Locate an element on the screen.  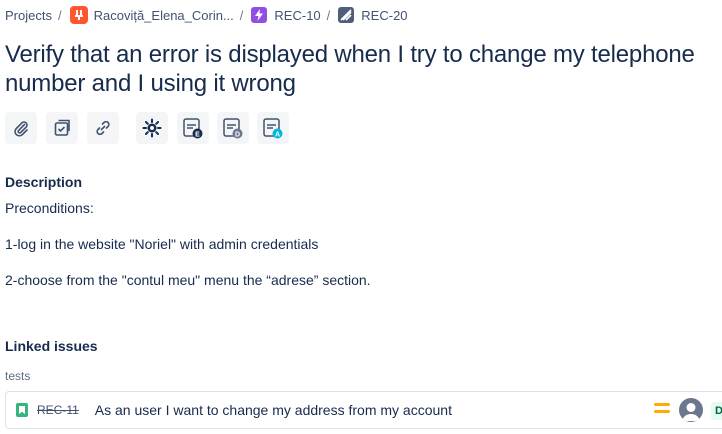
settings-app-icon is located at coordinates (152, 128).